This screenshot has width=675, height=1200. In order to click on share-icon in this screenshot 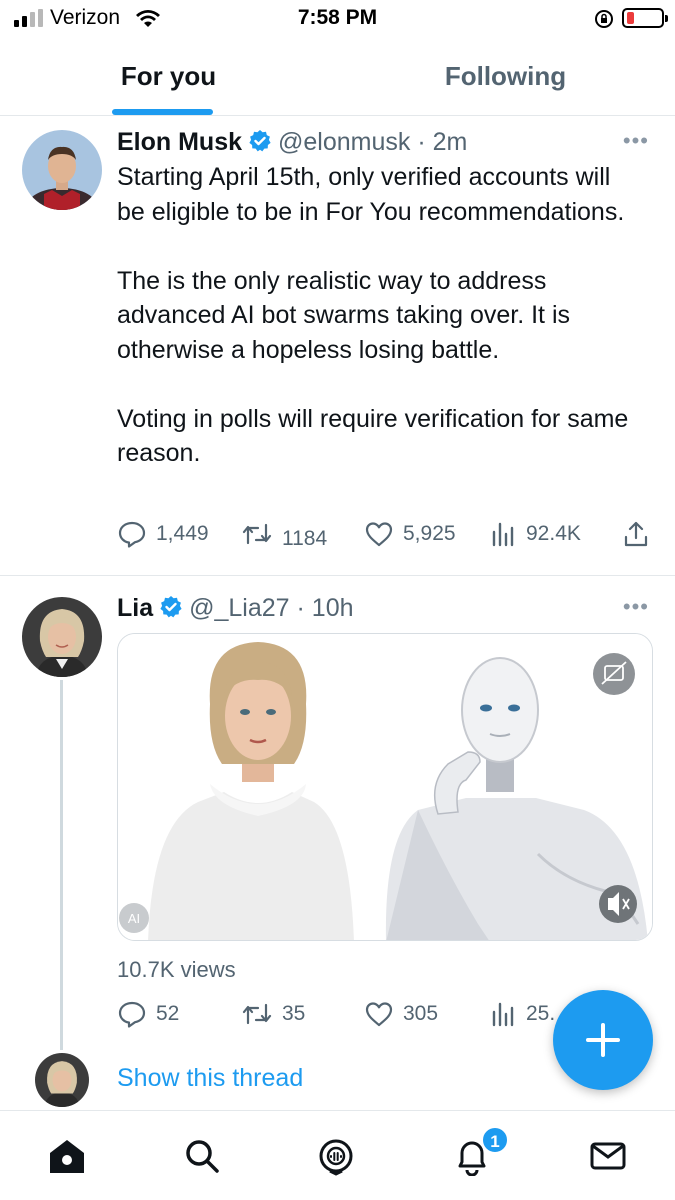, I will do `click(636, 534)`.